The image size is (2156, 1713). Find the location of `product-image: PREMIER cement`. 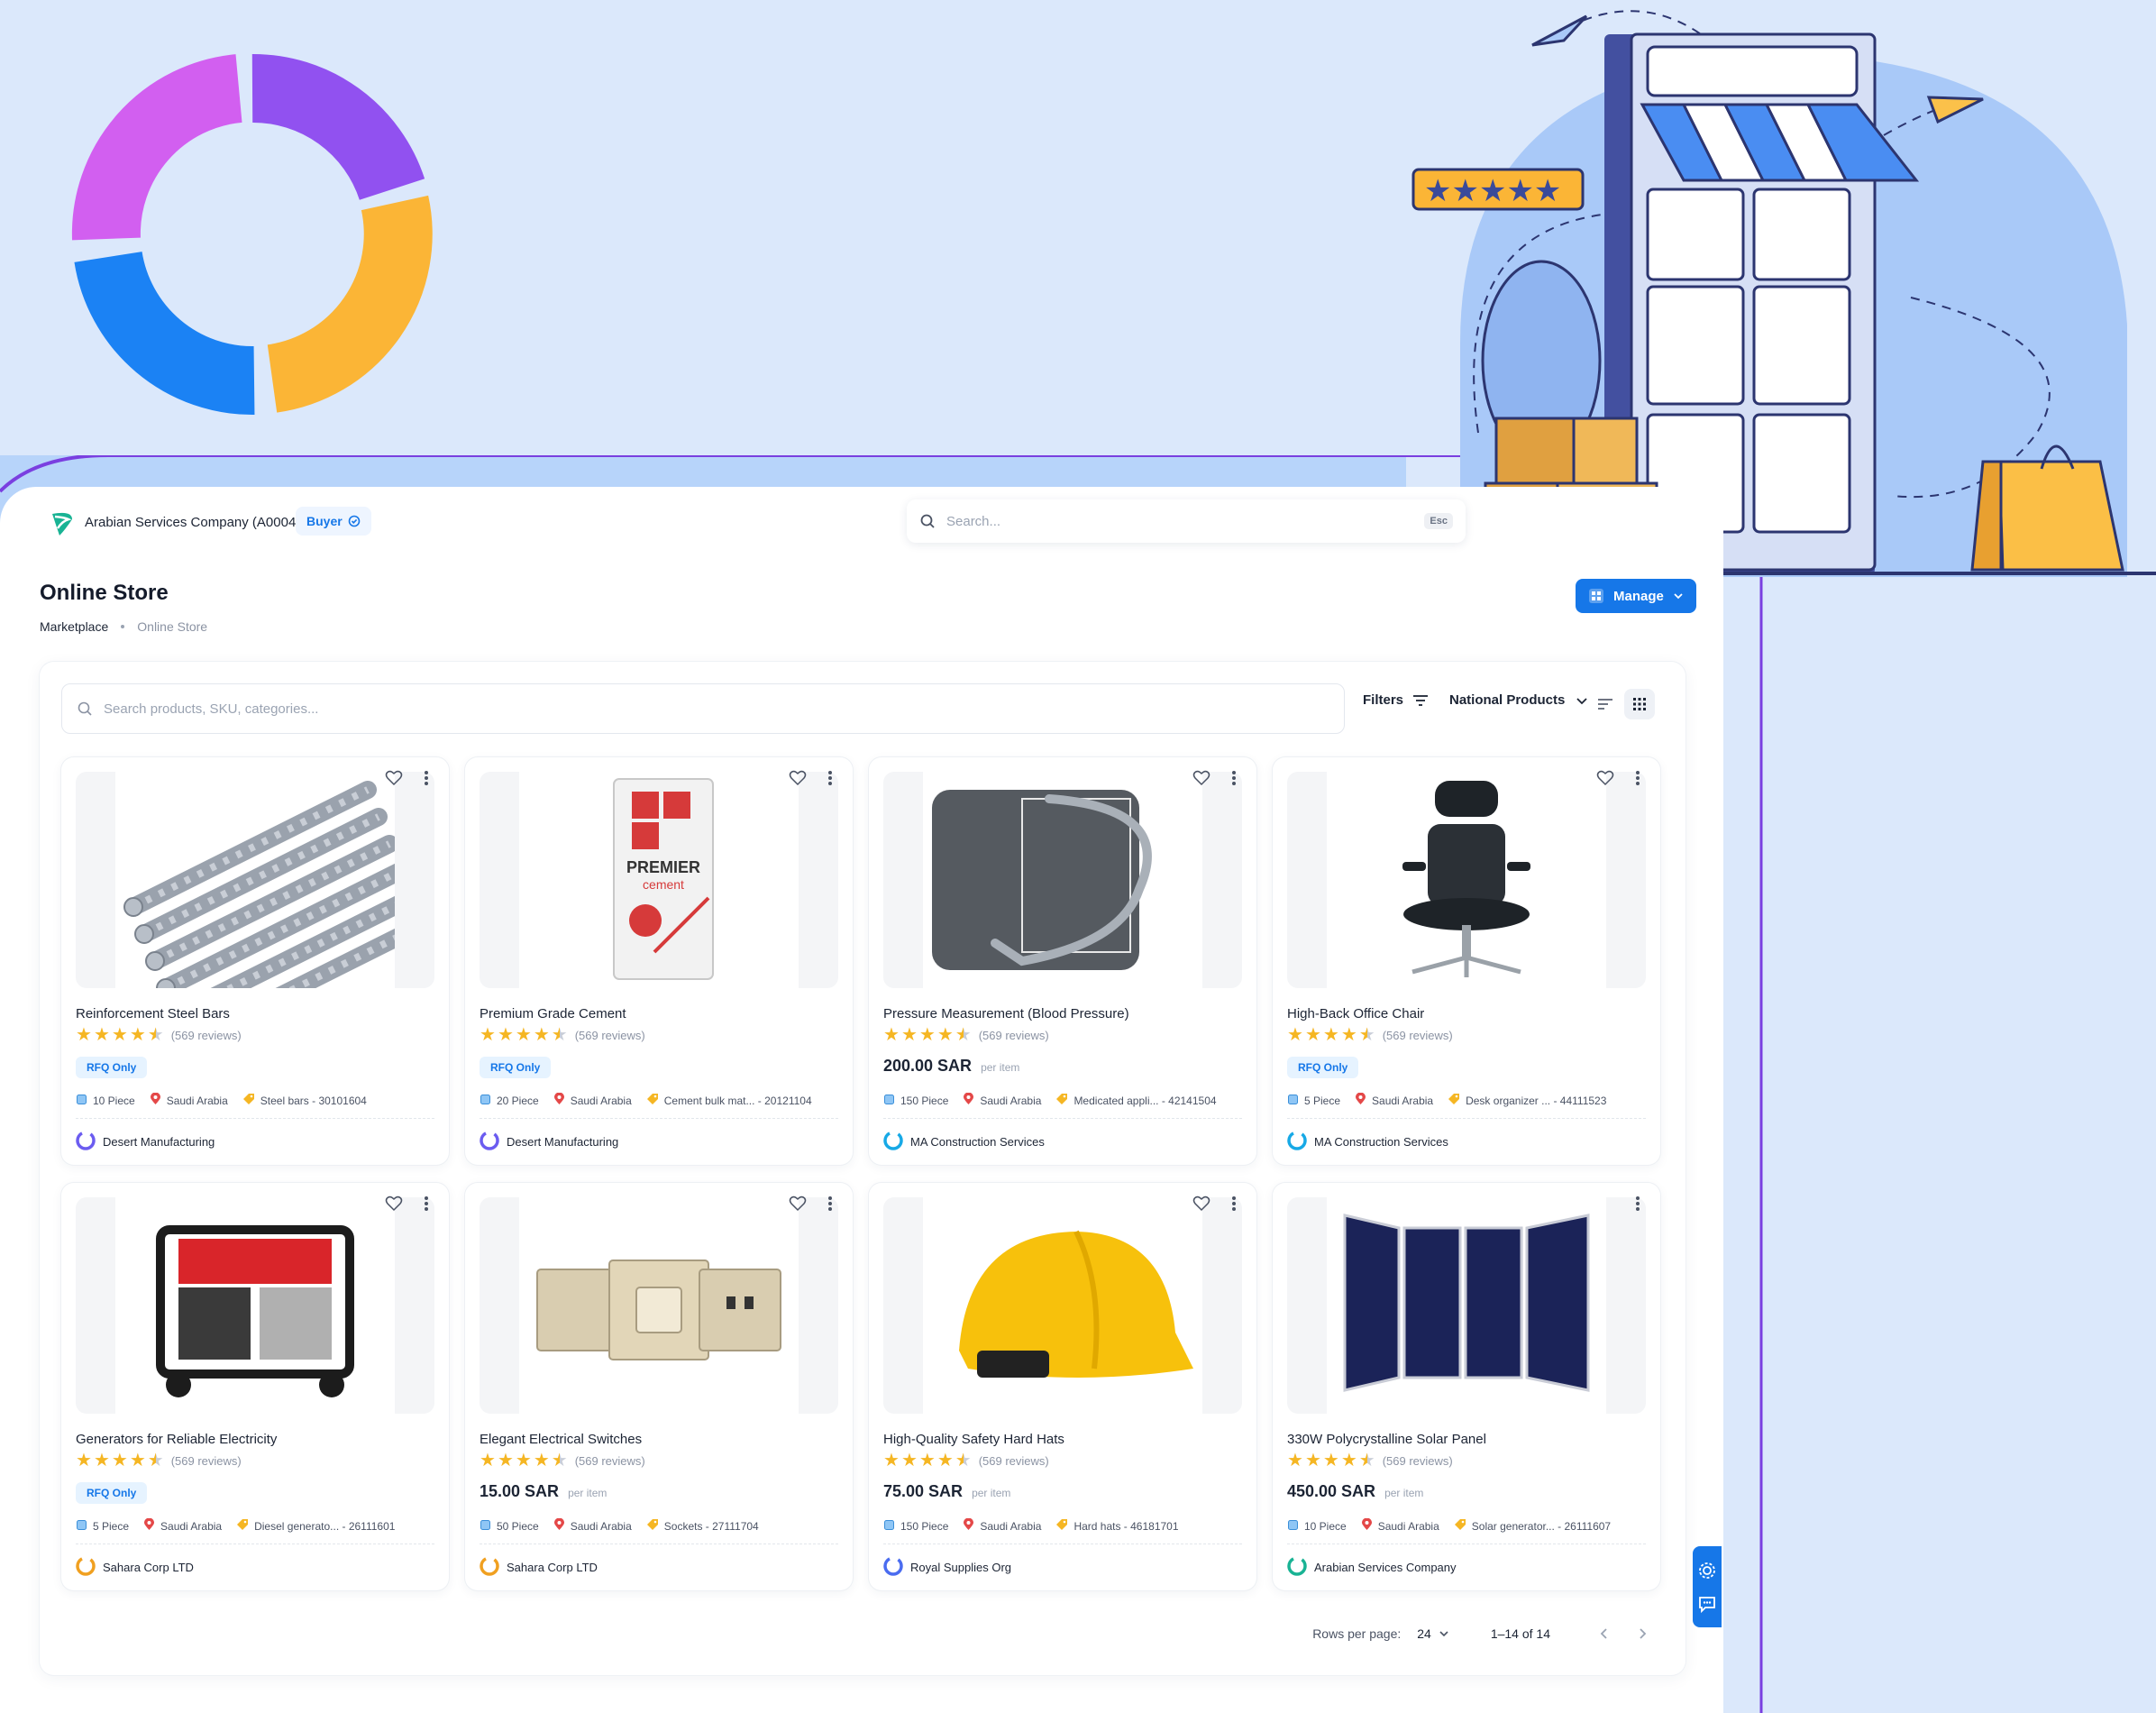

product-image: PREMIER cement is located at coordinates (659, 880).